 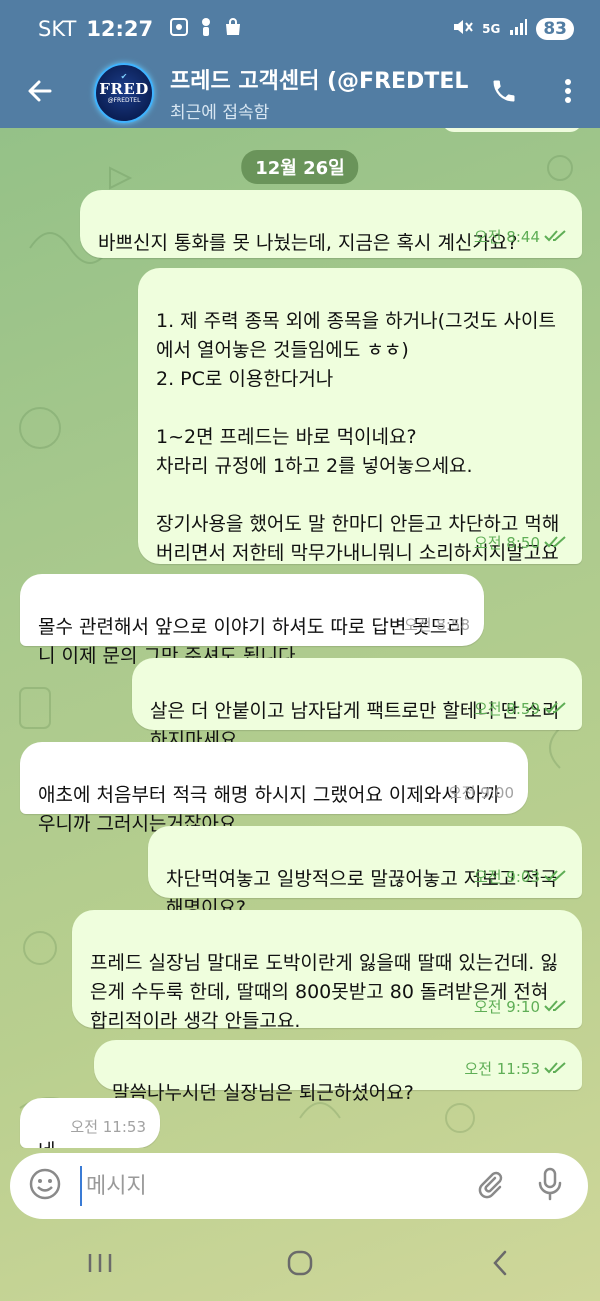 I want to click on recents-button, so click(x=100, y=1265).